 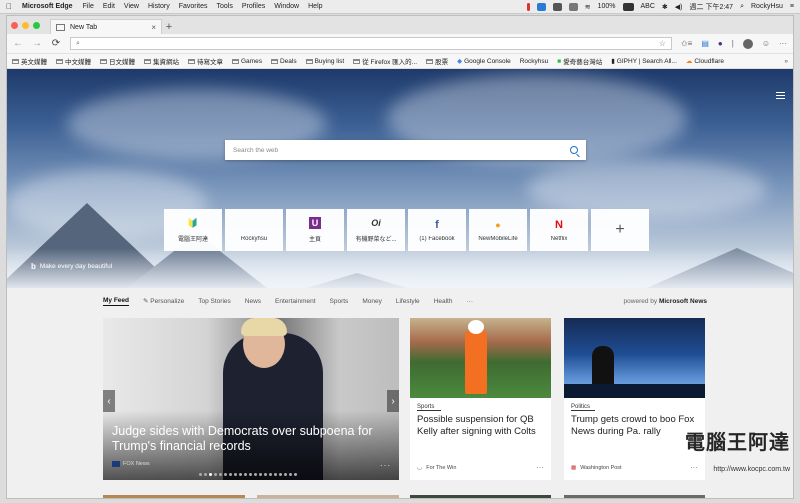 I want to click on battery-level: 100%, so click(x=607, y=6).